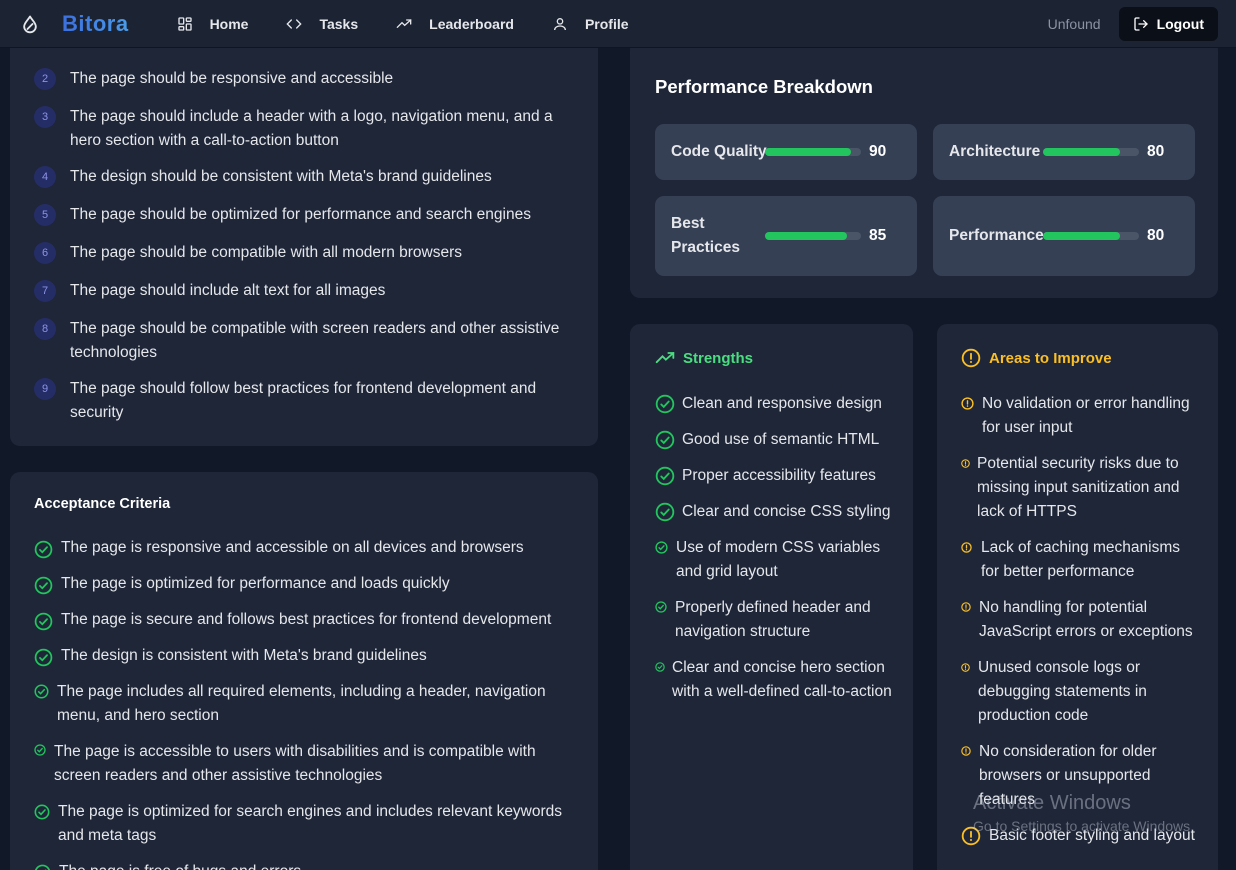  I want to click on grid-icon, so click(184, 23).